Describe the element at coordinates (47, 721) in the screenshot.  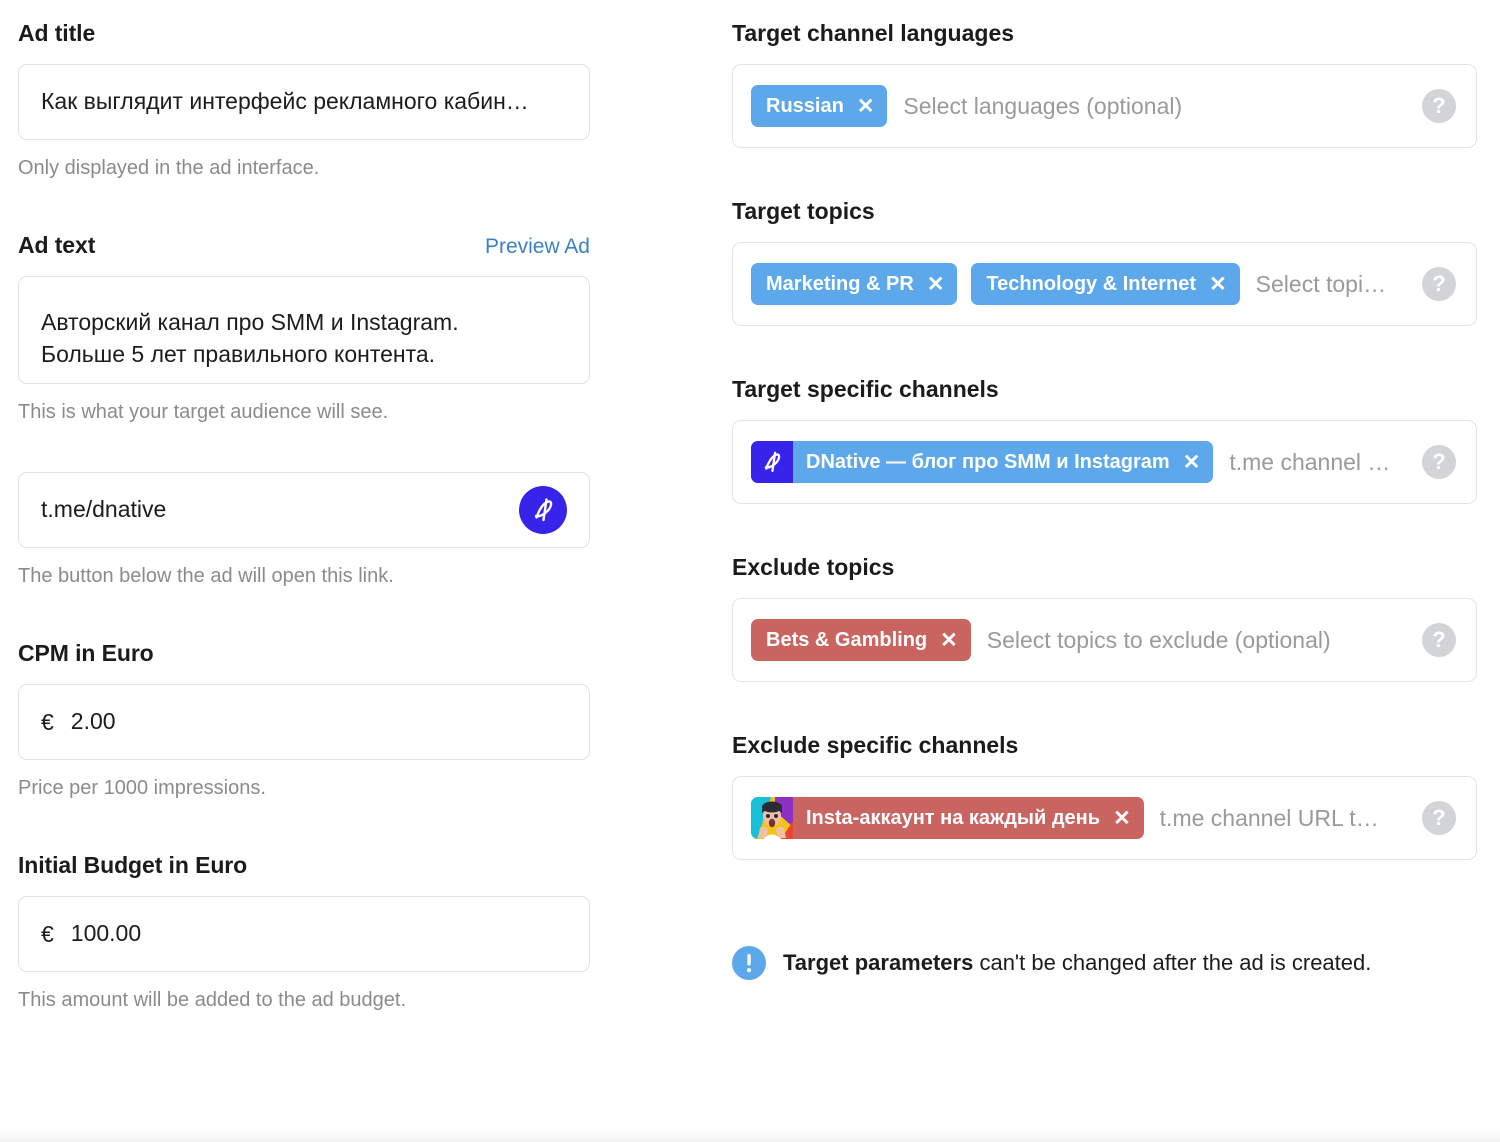
I see `cpm-currency-symbol: €` at that location.